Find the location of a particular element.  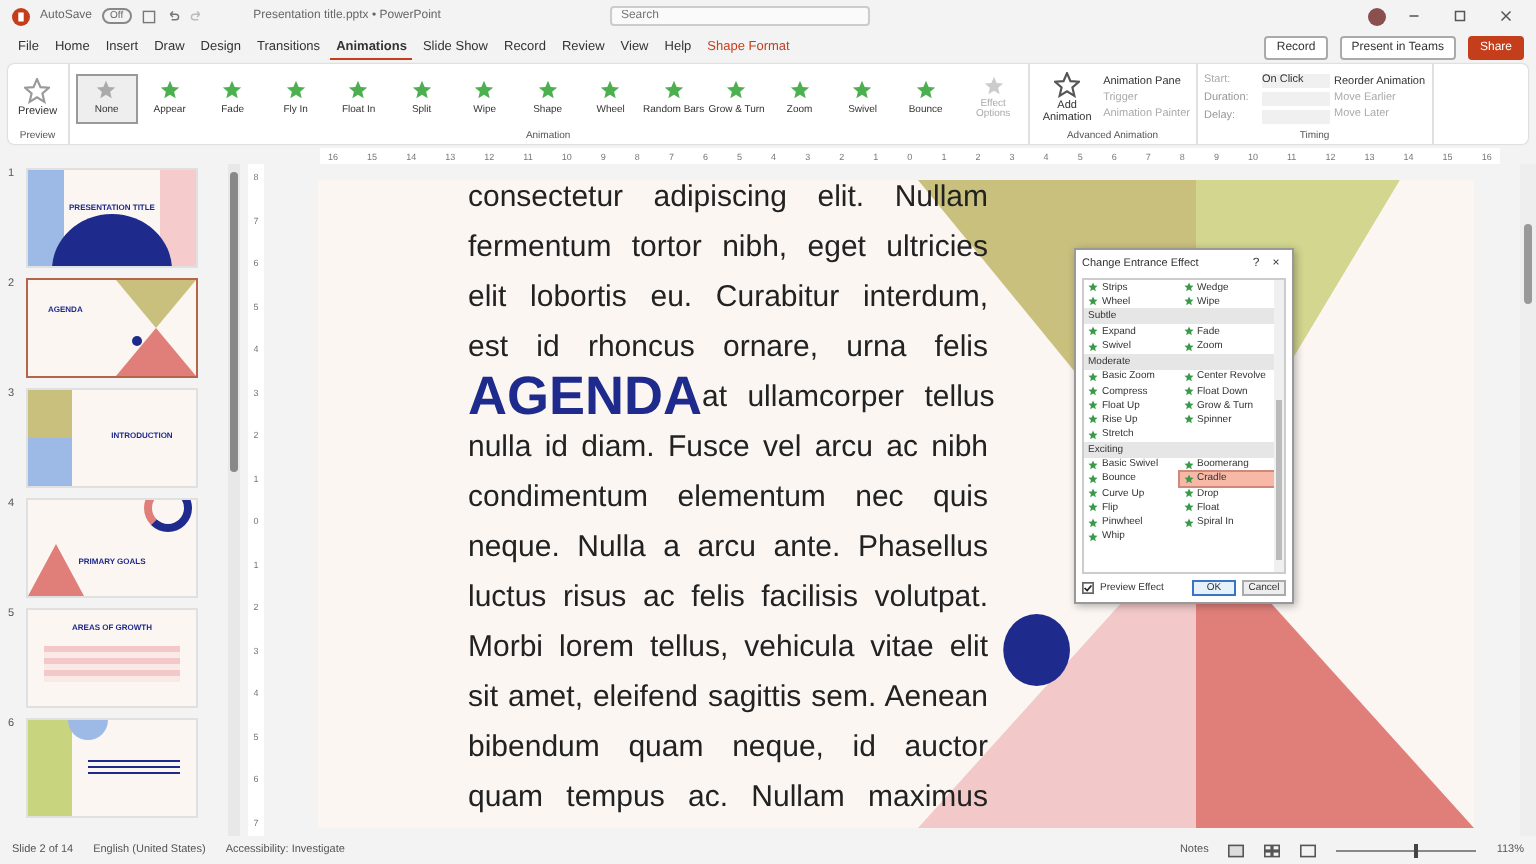

close-icon is located at coordinates (1506, 16).